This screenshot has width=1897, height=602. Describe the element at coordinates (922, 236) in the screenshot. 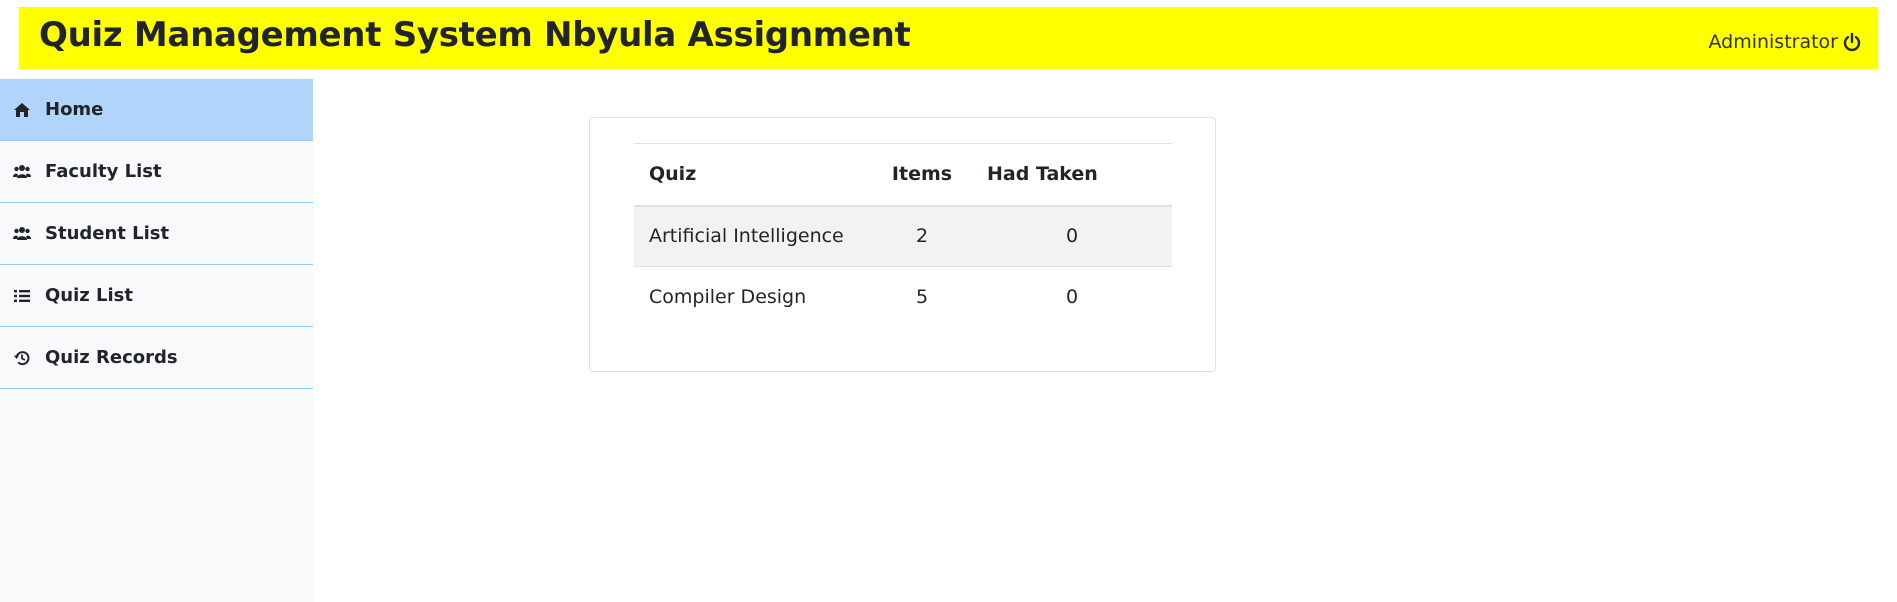

I see `items-cell: 2` at that location.